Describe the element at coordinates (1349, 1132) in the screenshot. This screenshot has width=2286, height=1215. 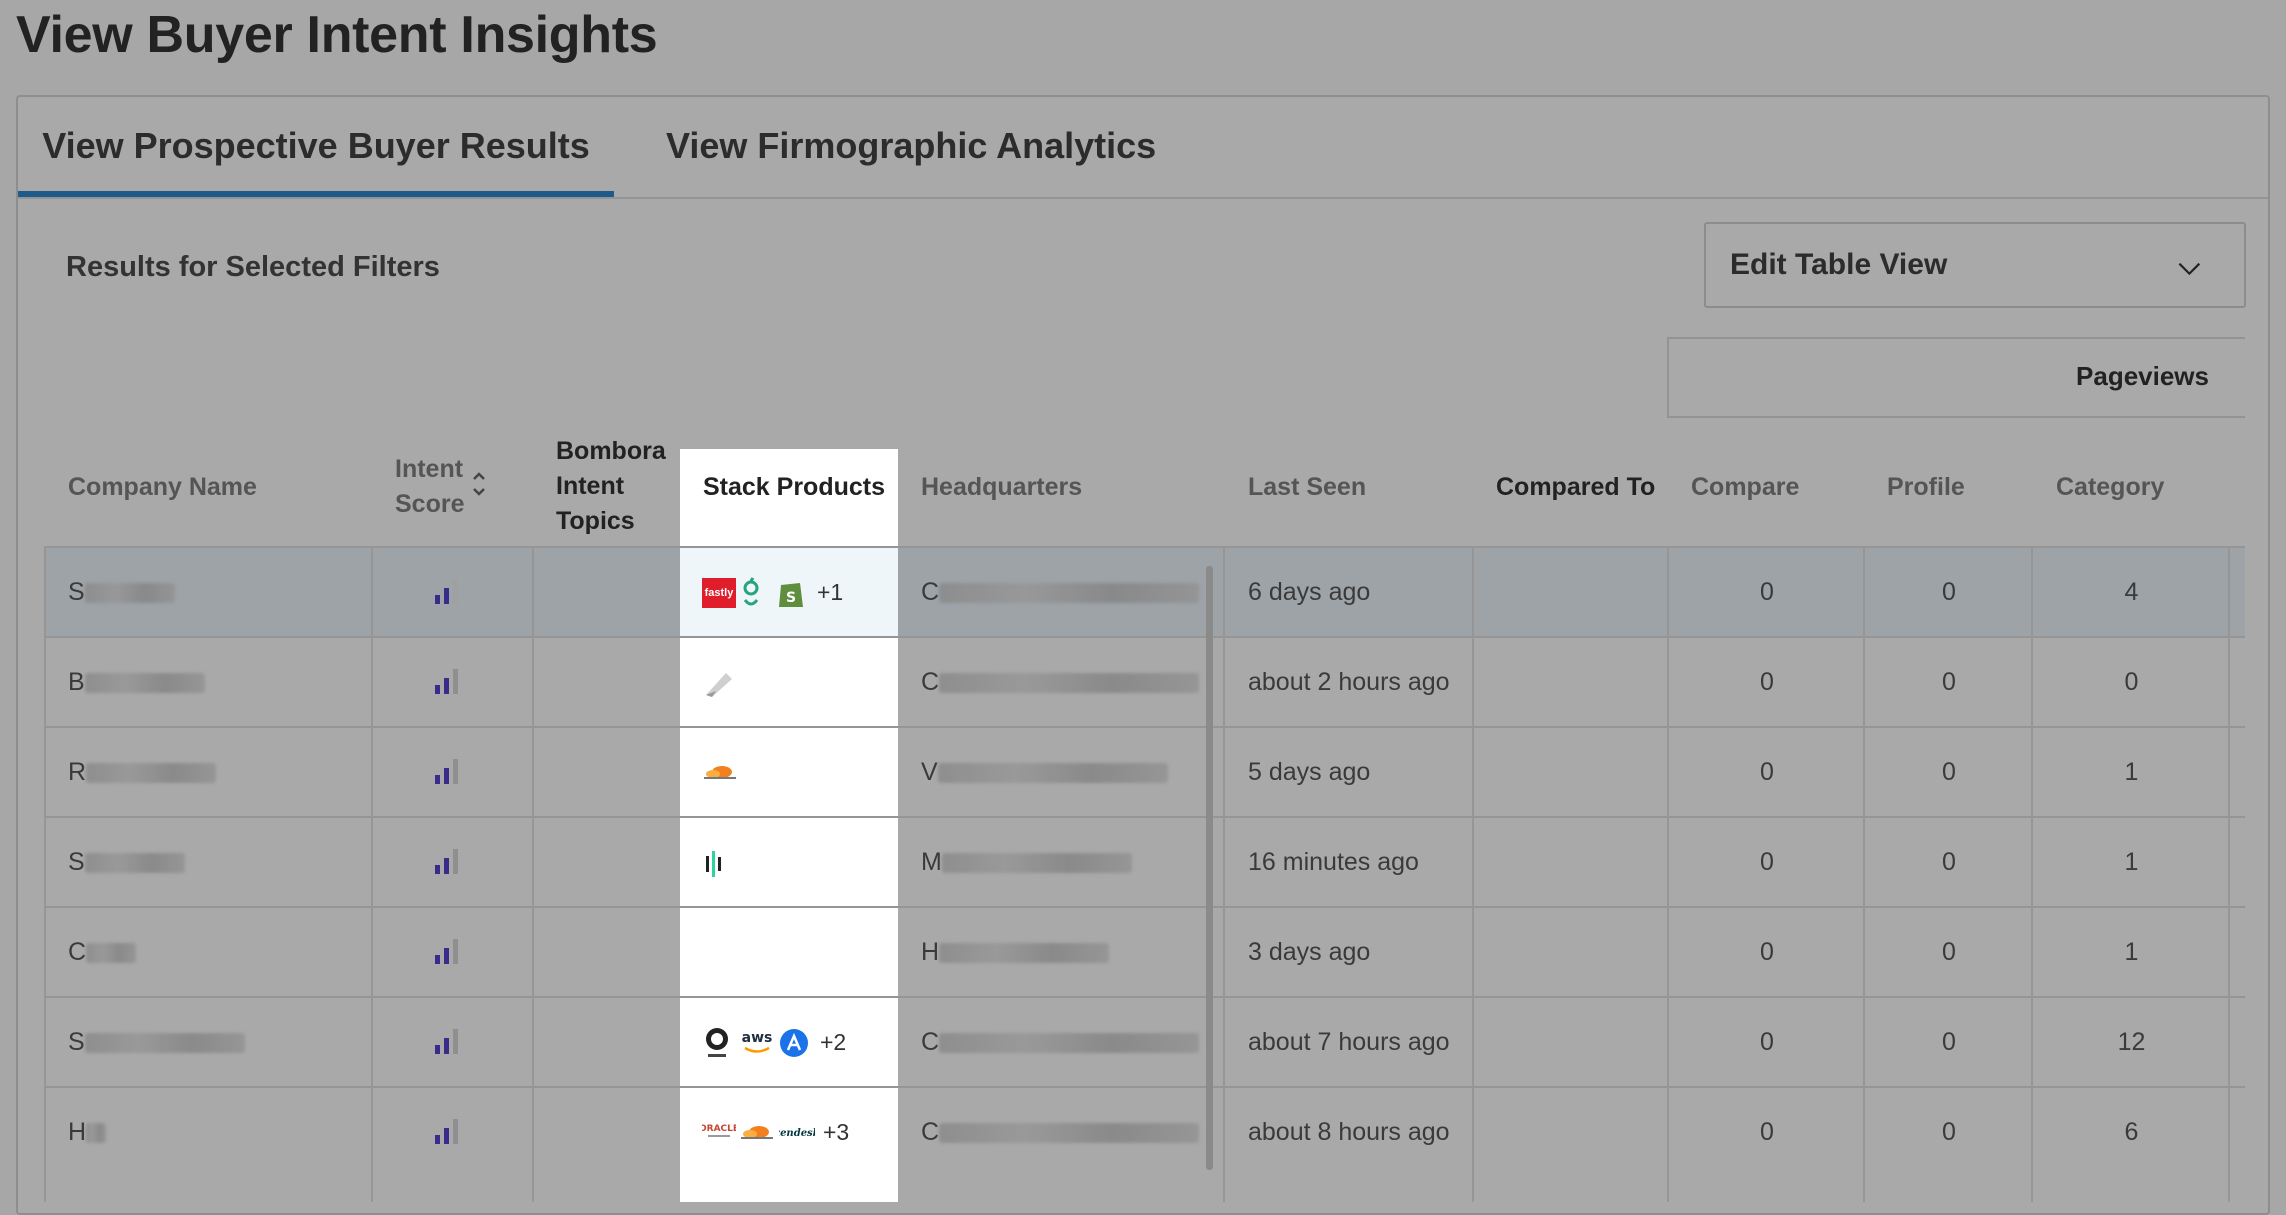
I see `last-seen-cell: about 8 hours ago` at that location.